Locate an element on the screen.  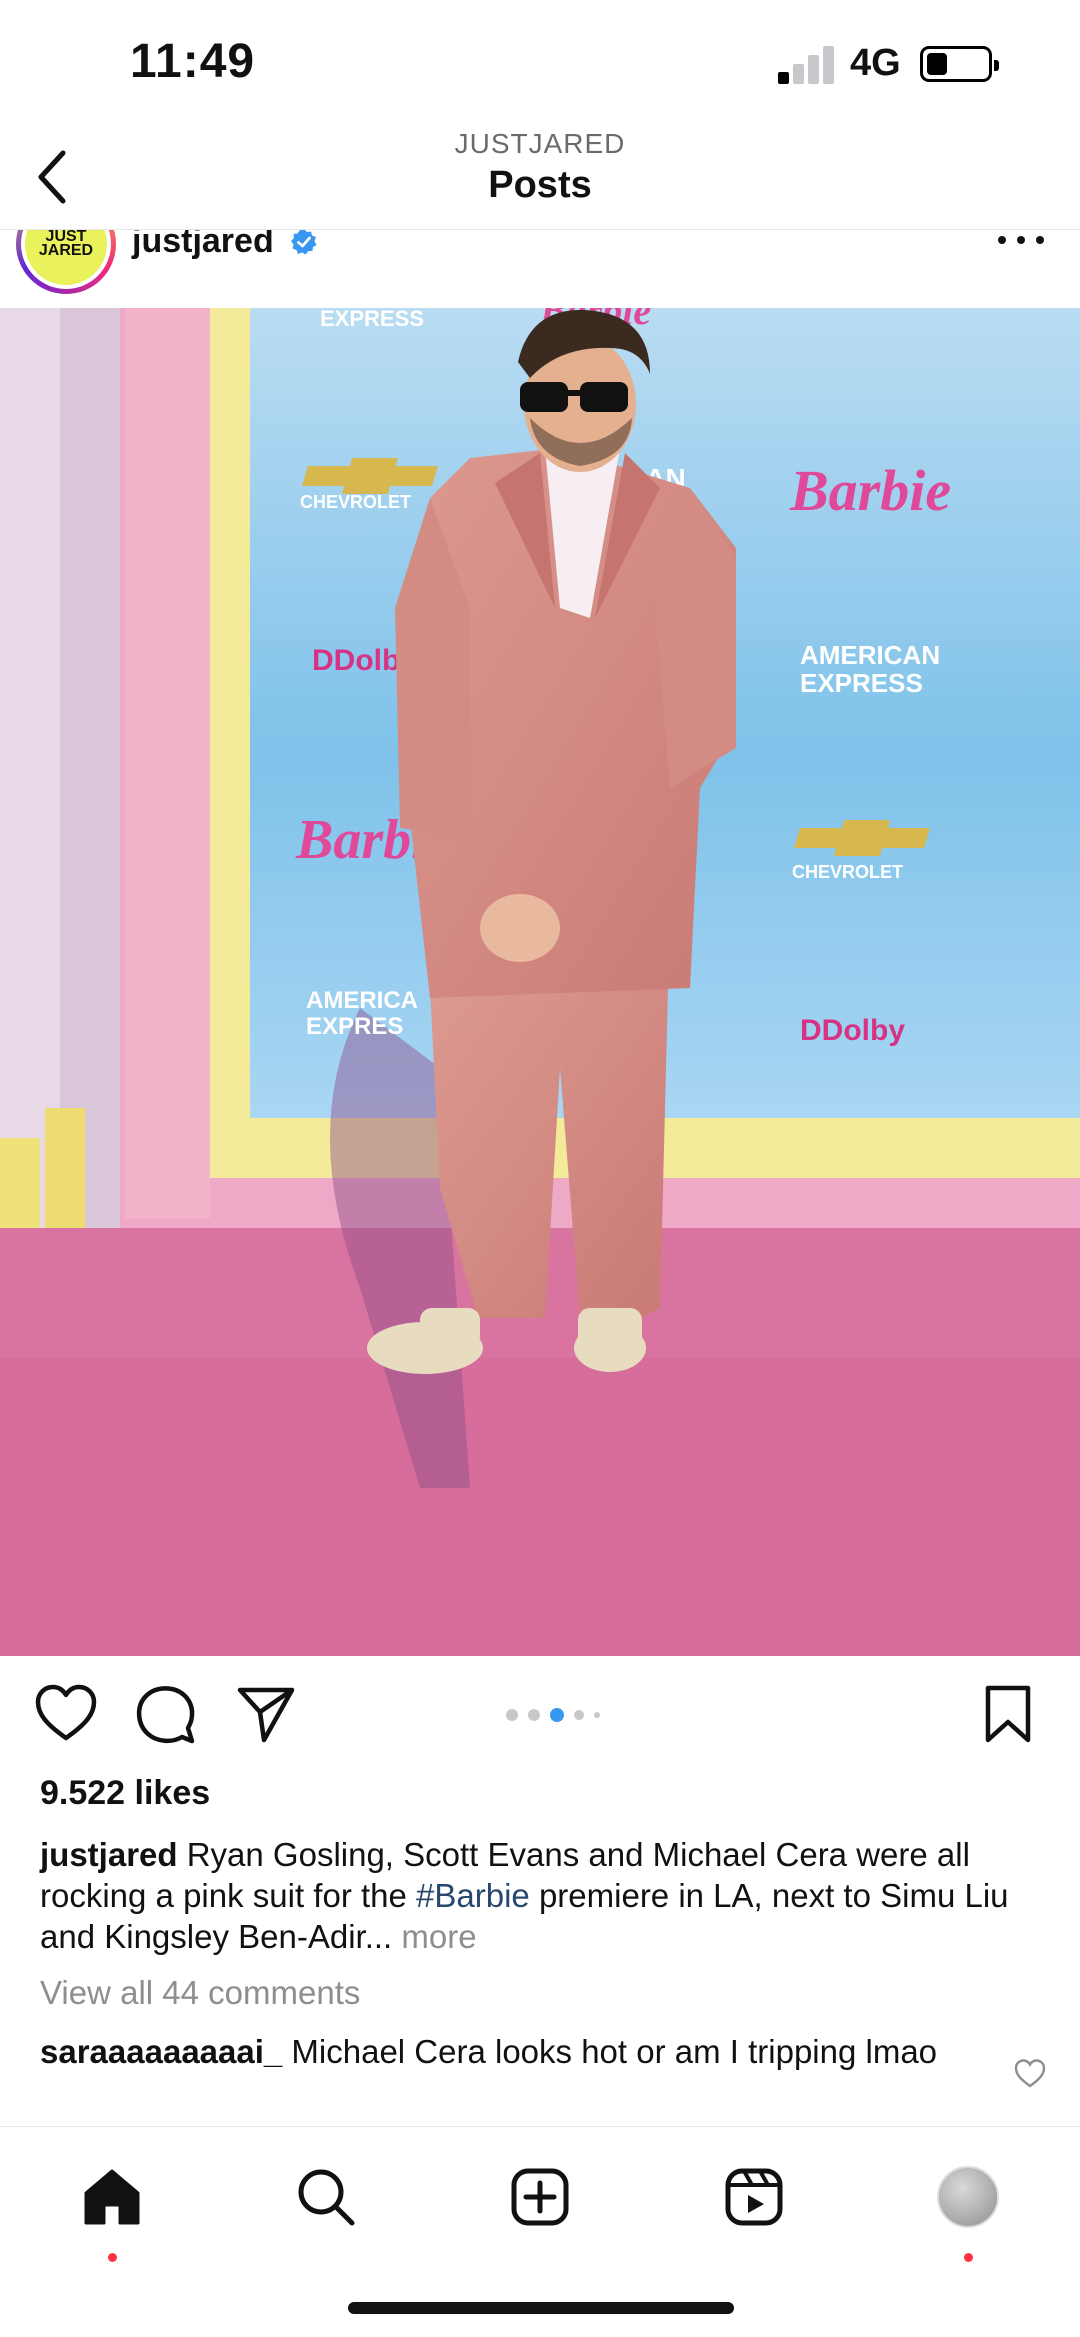
bookmark-icon is located at coordinates (1008, 1714).